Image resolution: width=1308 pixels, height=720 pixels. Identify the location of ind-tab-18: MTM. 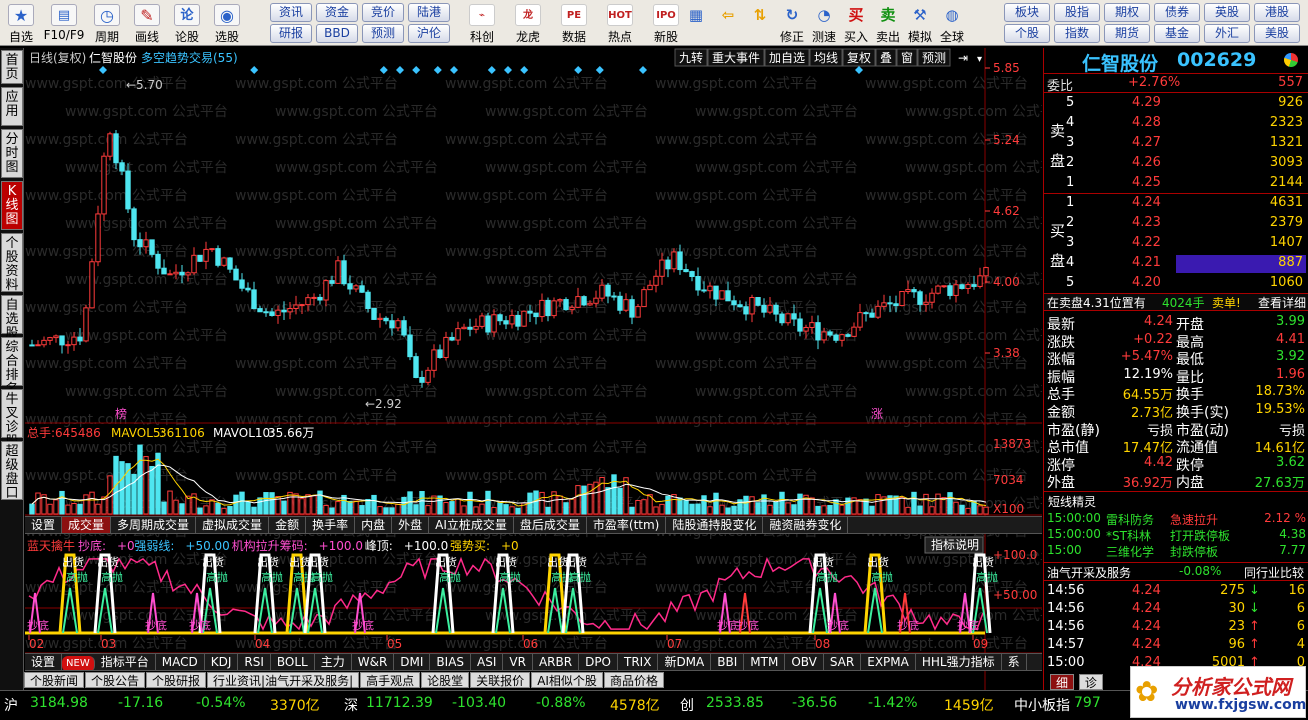
(765, 662).